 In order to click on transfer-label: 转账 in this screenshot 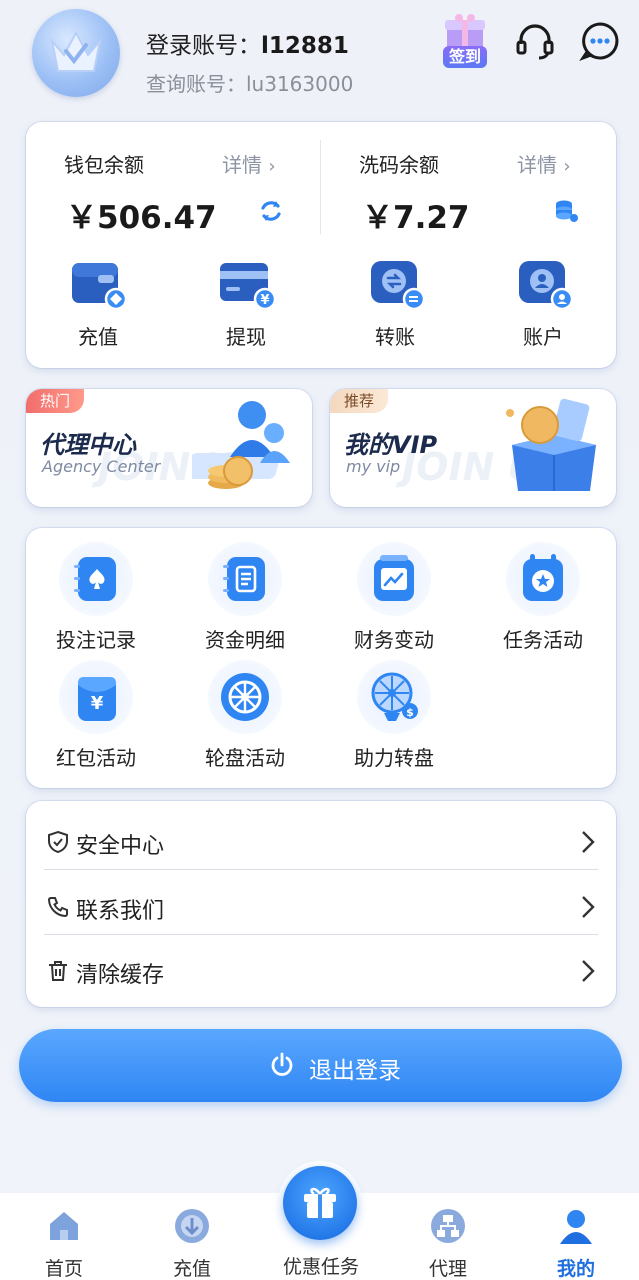, I will do `click(395, 337)`.